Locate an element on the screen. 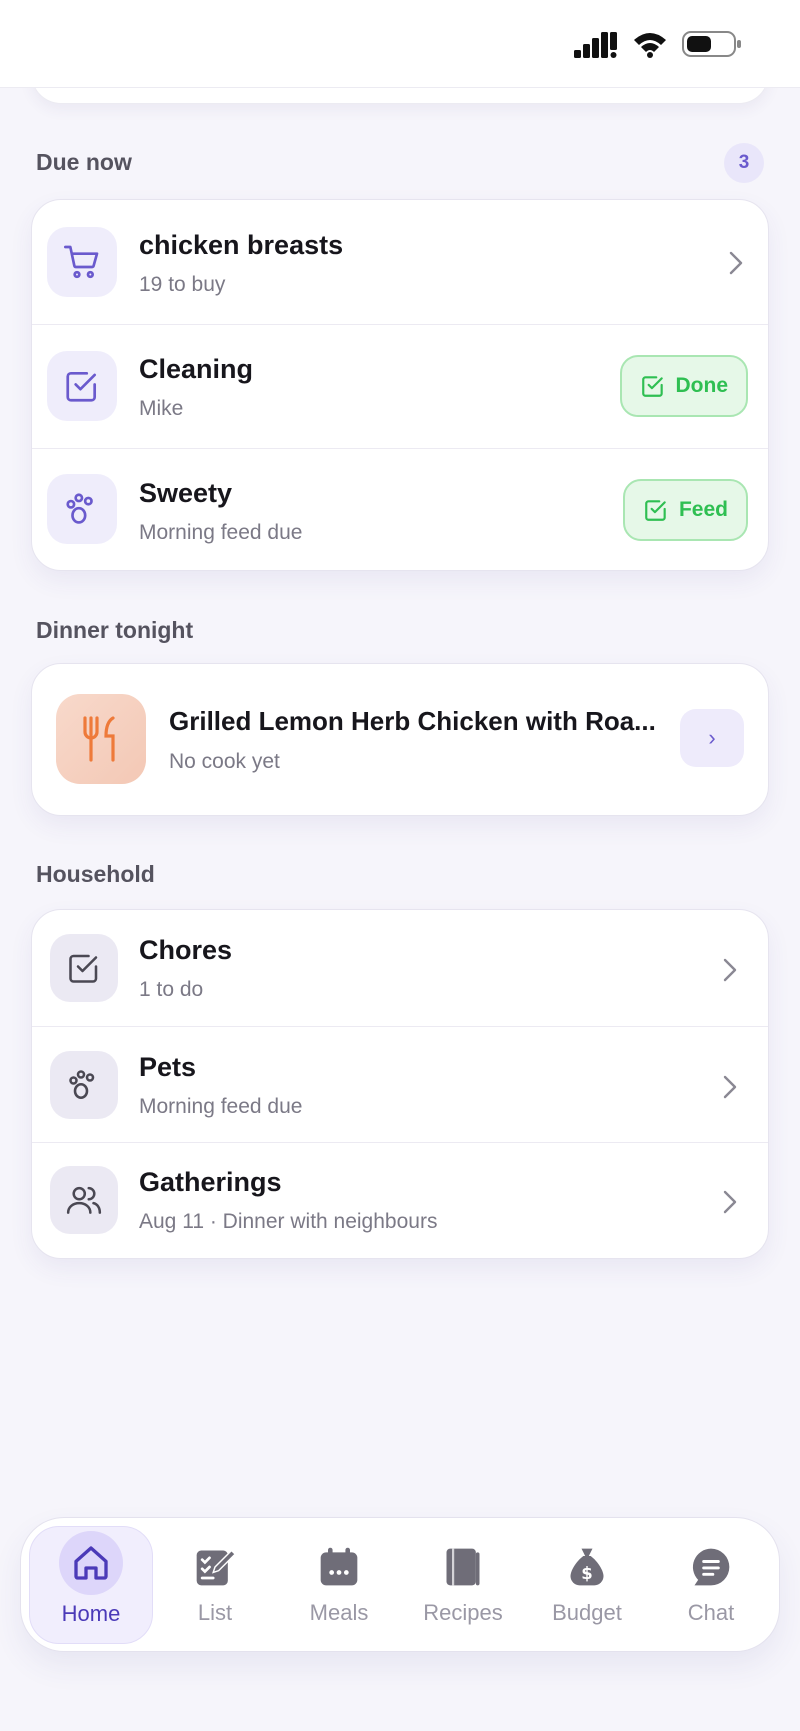 The width and height of the screenshot is (800, 1731). item-title: chicken breasts is located at coordinates (241, 245).